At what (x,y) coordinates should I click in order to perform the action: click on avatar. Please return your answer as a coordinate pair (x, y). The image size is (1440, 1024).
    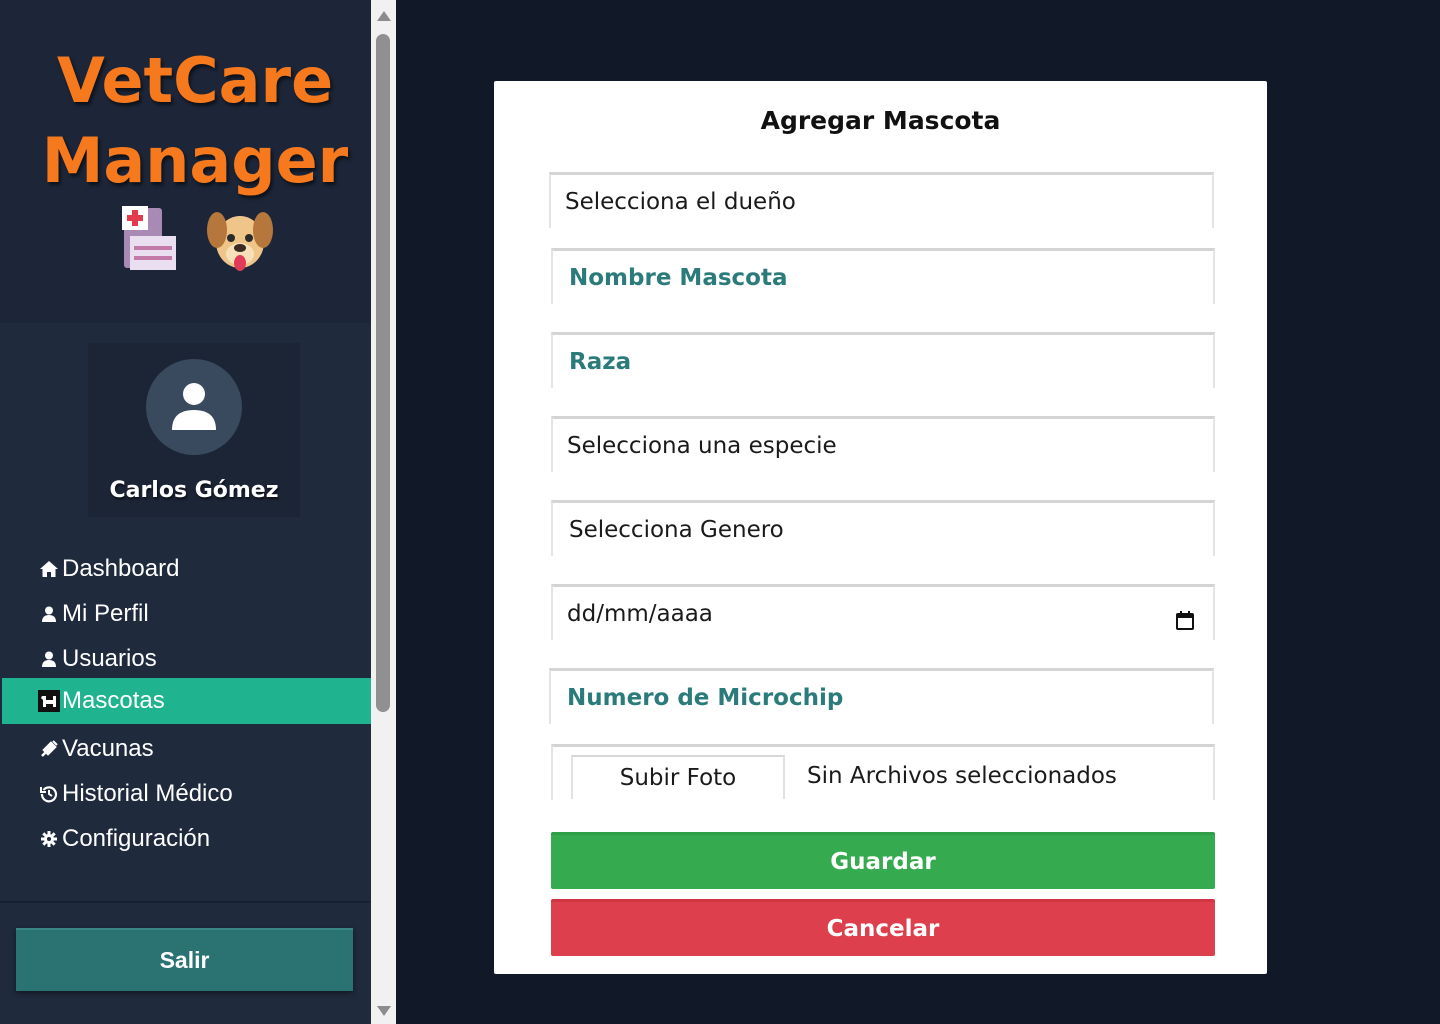
    Looking at the image, I should click on (194, 407).